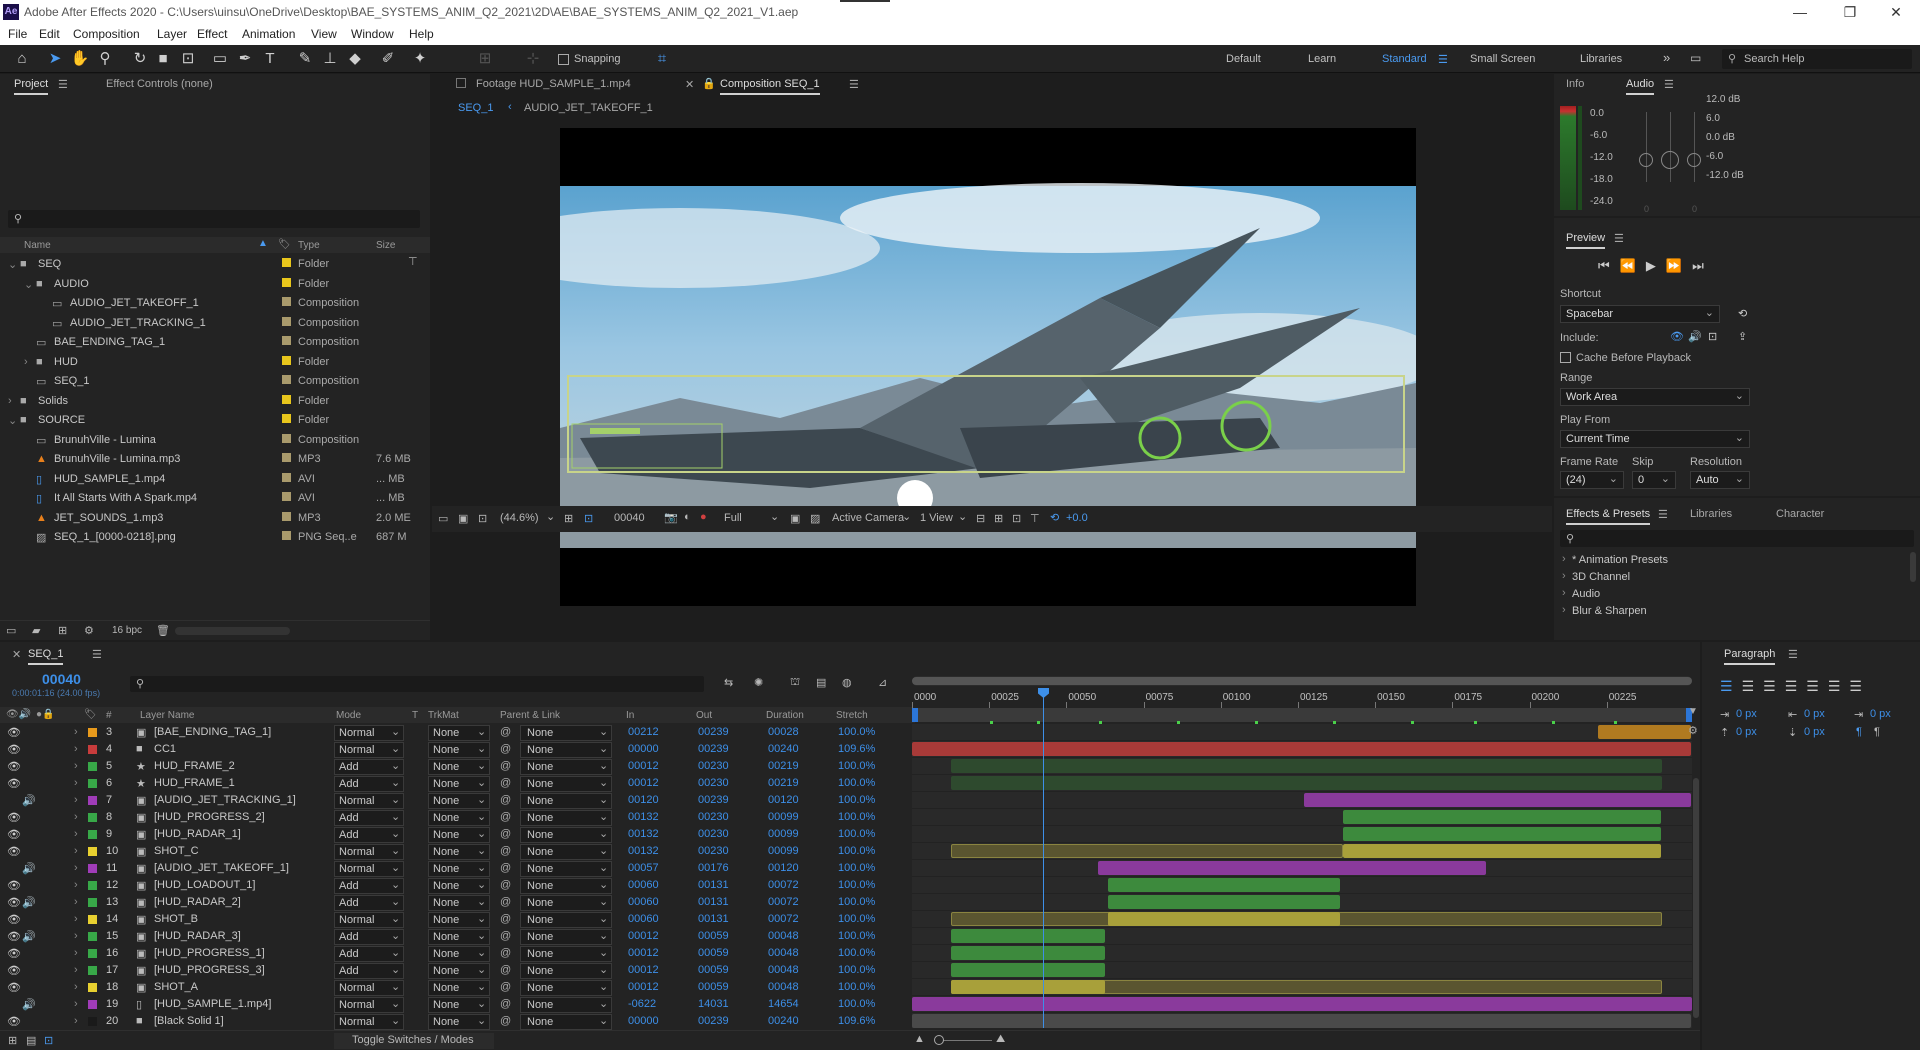 This screenshot has width=1920, height=1050. I want to click on in-point: 00057, so click(643, 868).